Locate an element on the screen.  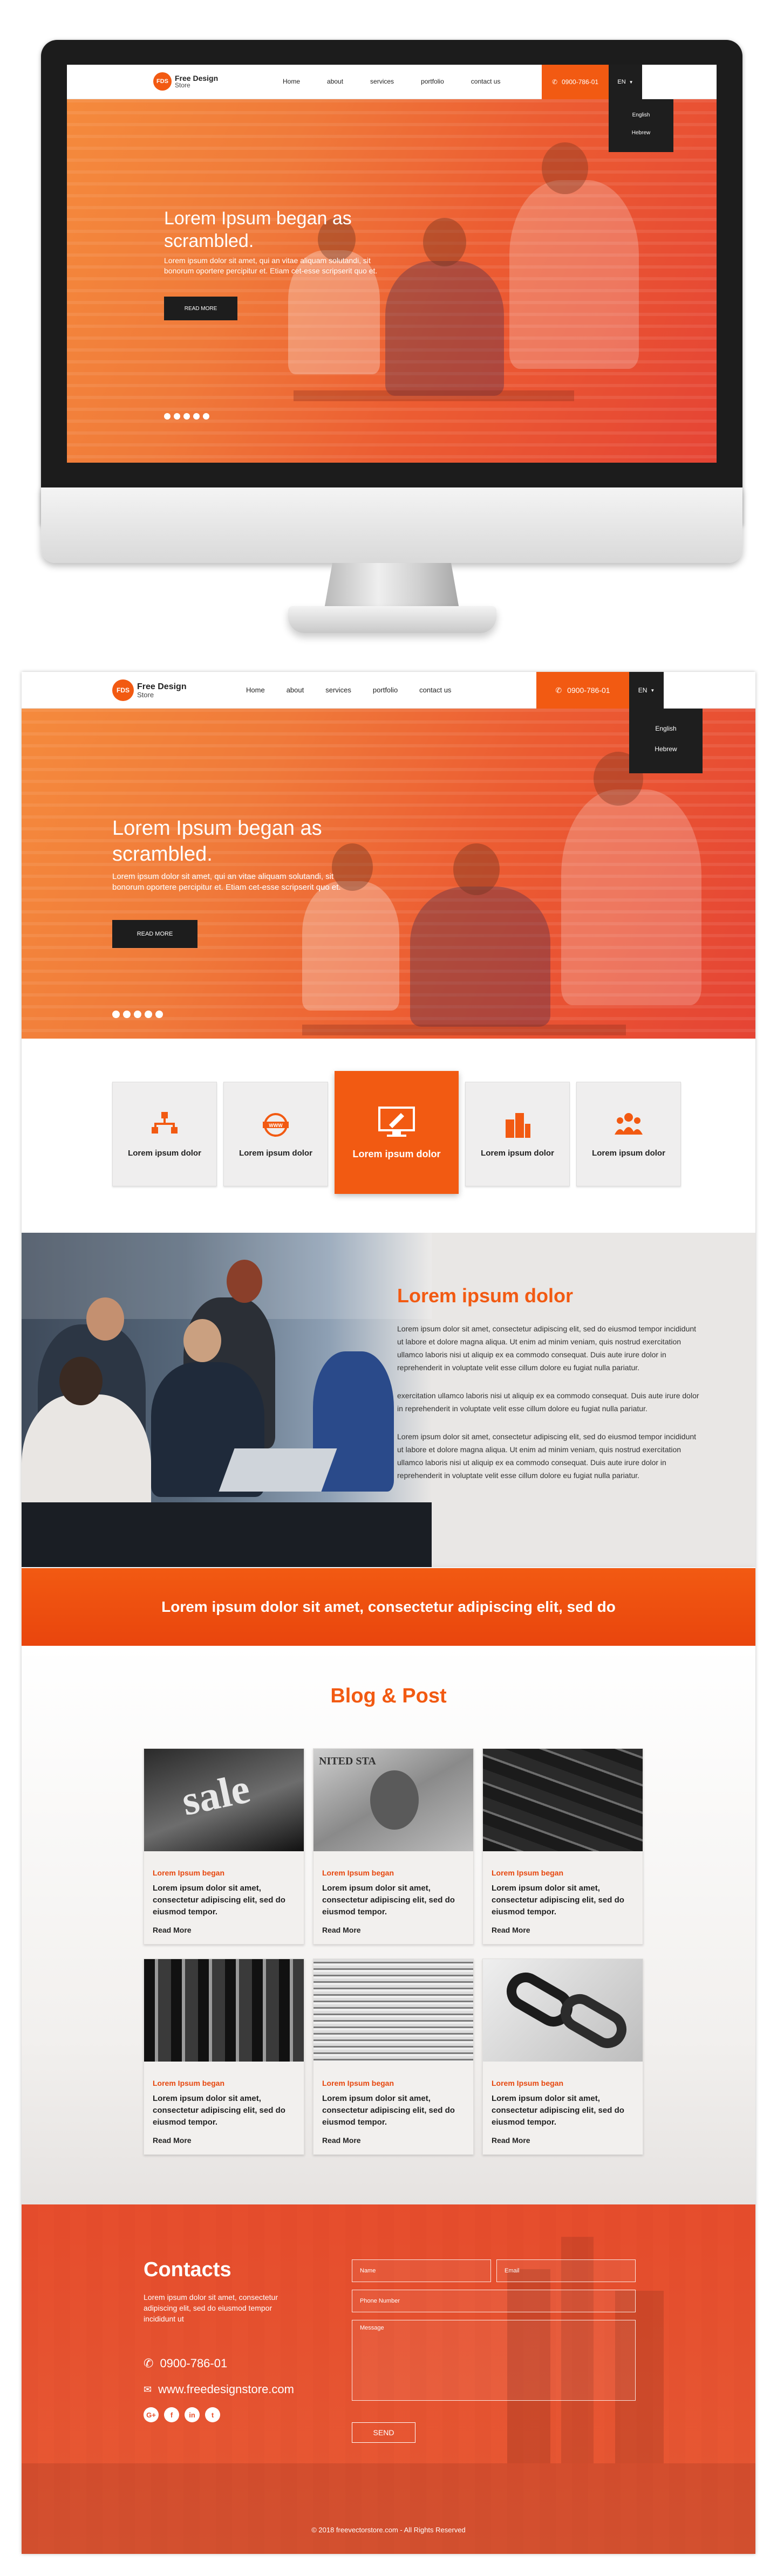
logo-subname: Store is located at coordinates (182, 85).